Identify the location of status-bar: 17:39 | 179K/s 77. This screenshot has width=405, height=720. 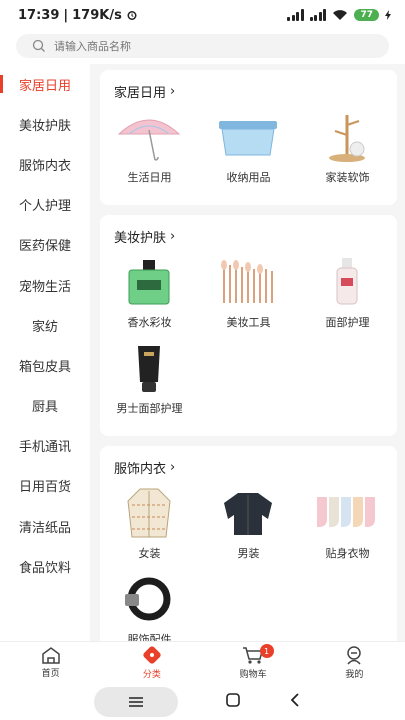
(202, 15).